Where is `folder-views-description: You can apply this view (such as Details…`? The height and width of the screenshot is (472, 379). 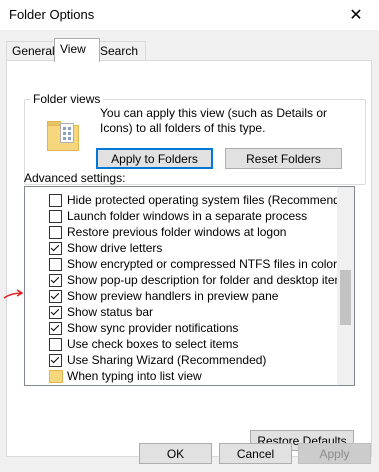
folder-views-description: You can apply this view (such as Details… is located at coordinates (214, 120).